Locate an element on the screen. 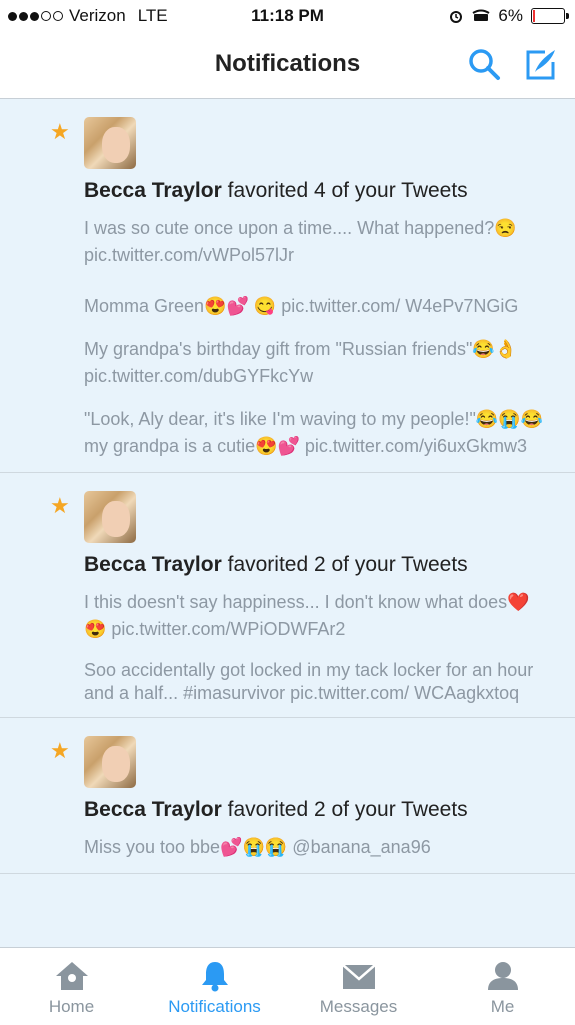 The image size is (575, 1025). tab-home: Home is located at coordinates (71, 986).